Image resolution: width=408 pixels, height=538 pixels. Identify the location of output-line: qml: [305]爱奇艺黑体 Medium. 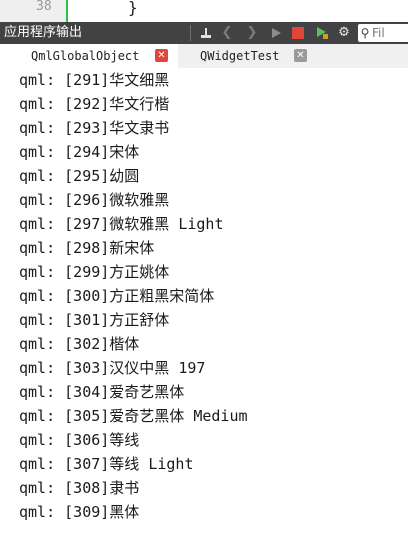
(133, 416).